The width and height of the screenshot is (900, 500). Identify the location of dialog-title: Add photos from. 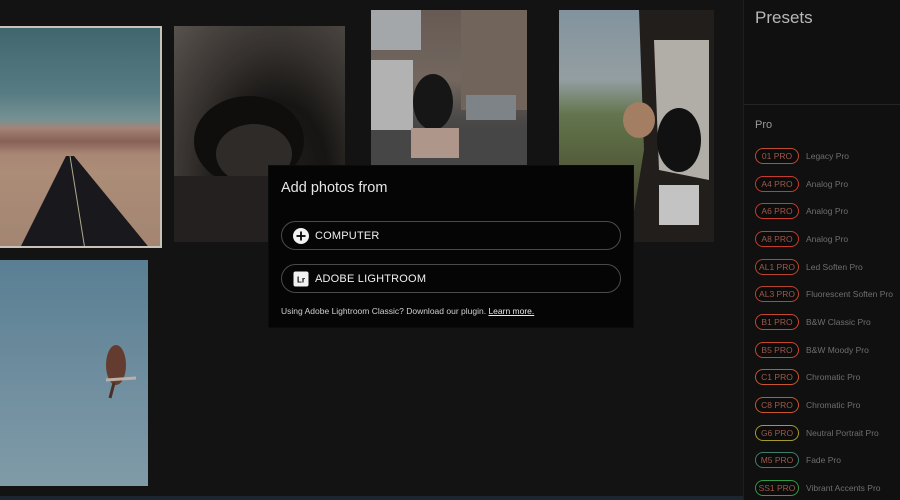
(334, 188).